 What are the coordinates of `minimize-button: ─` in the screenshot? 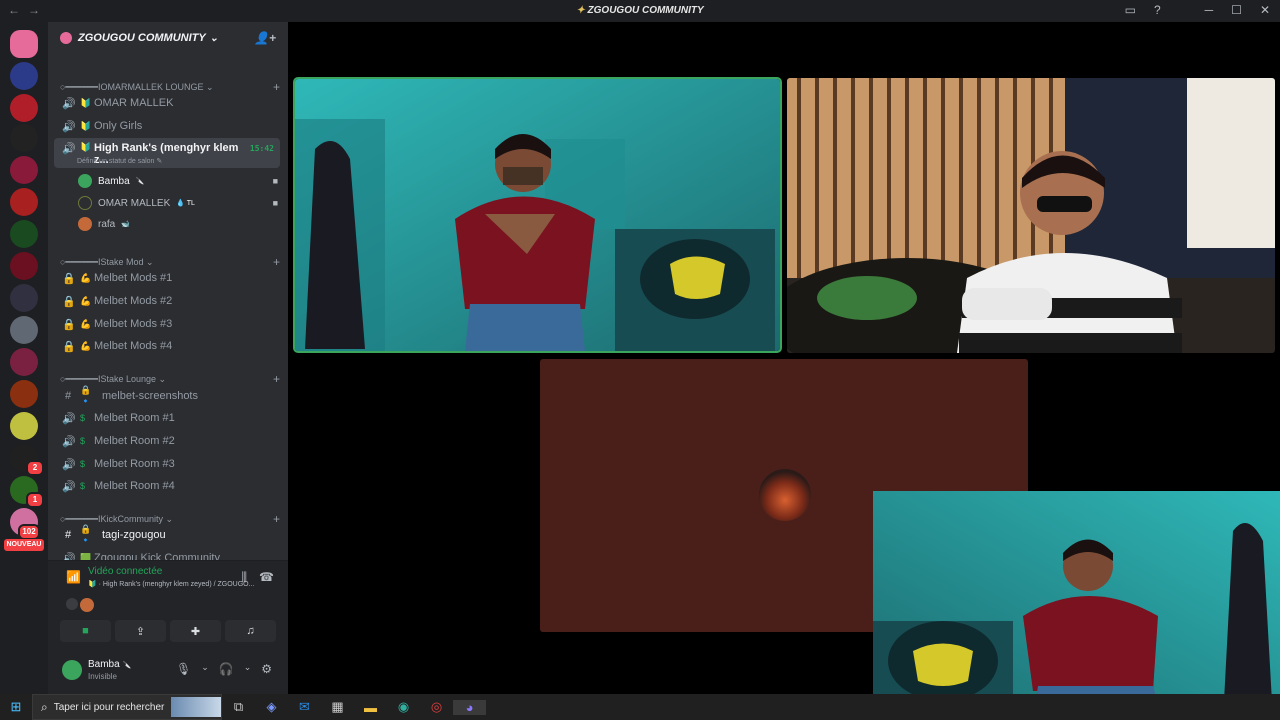 It's located at (1209, 10).